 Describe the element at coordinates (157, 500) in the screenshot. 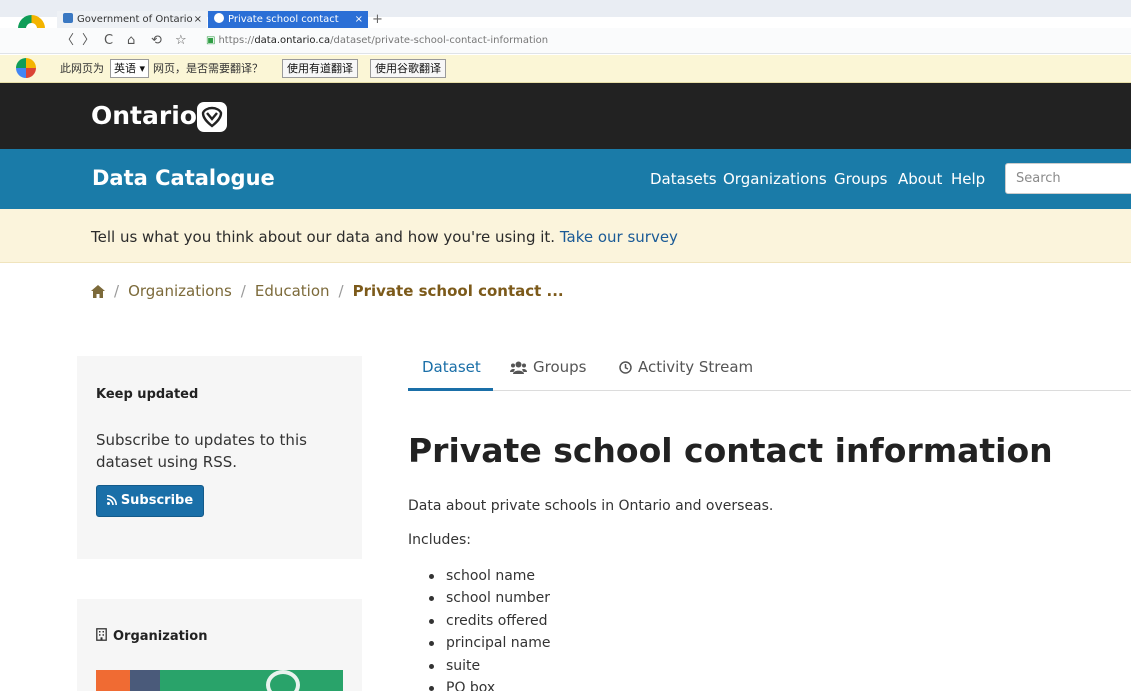

I see `subscribe-label: Subscribe` at that location.